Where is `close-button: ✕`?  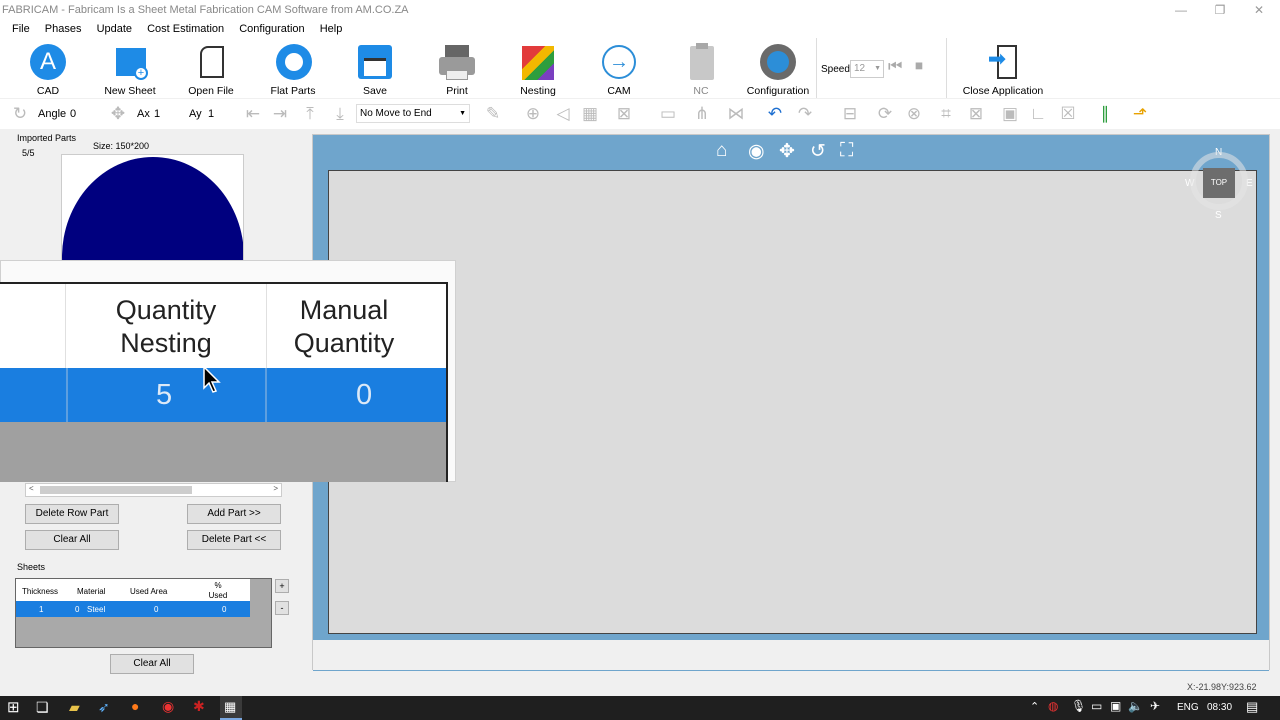 close-button: ✕ is located at coordinates (1259, 10).